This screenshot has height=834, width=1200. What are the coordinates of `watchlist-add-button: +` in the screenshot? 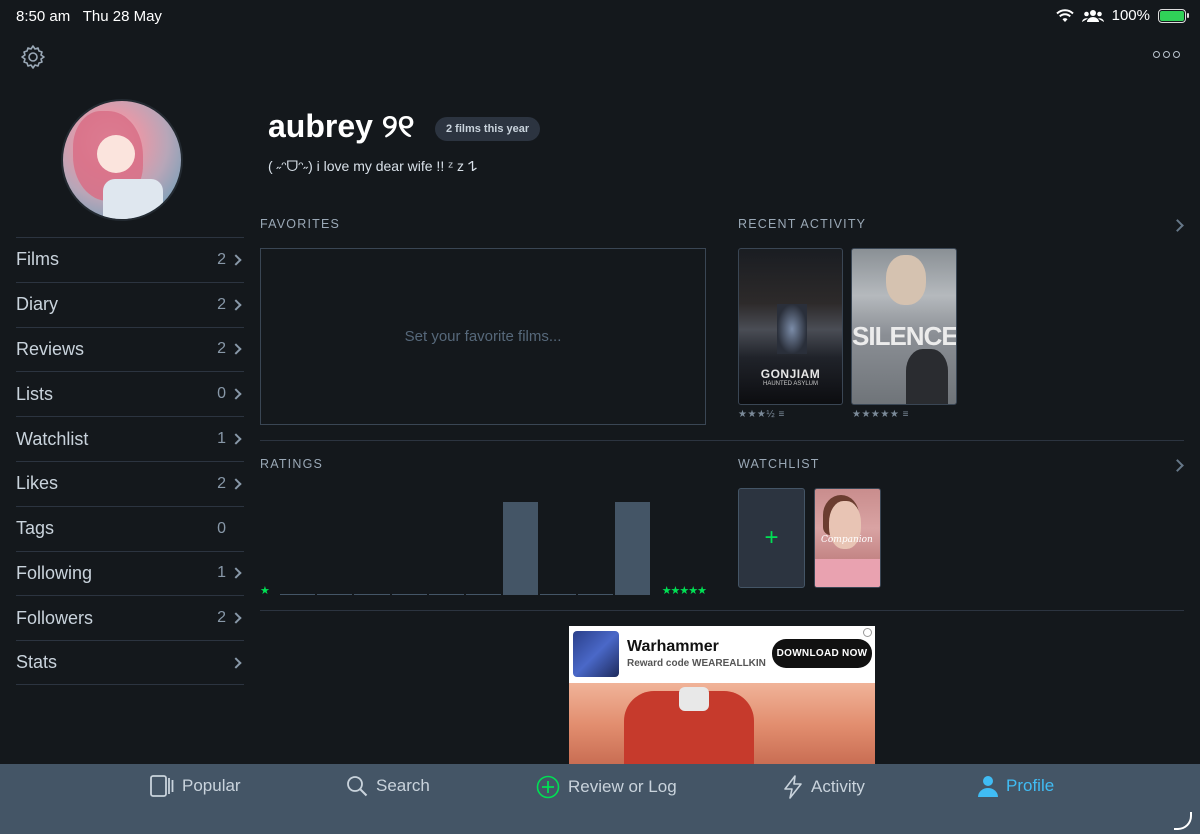 It's located at (771, 538).